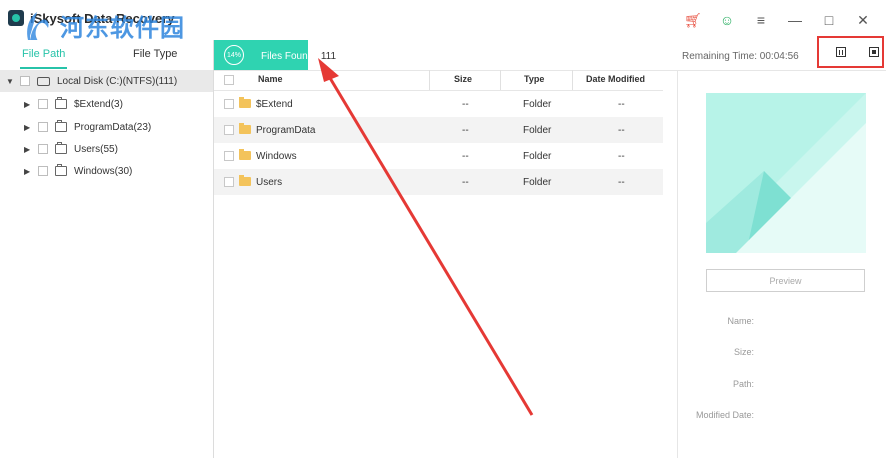 Image resolution: width=886 pixels, height=458 pixels. Describe the element at coordinates (761, 20) in the screenshot. I see `menu-icon: ≡` at that location.